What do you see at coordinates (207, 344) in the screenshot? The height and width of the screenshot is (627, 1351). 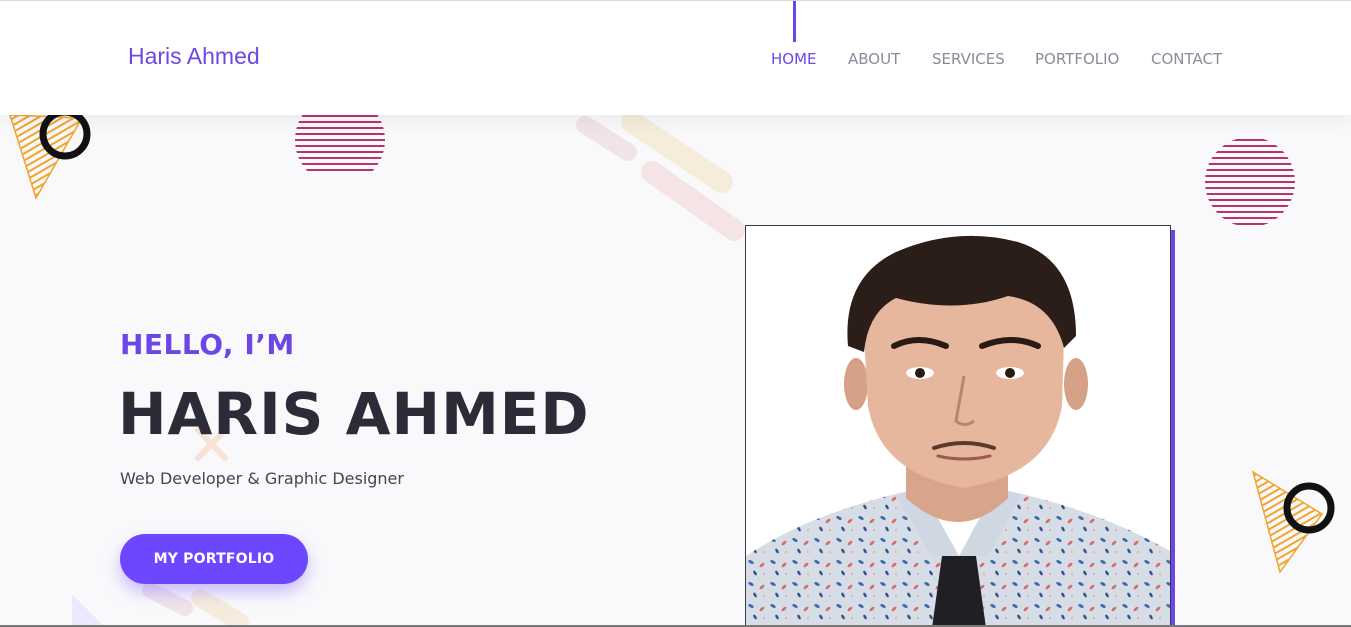 I see `hero-greeting: HELLO, I’M` at bounding box center [207, 344].